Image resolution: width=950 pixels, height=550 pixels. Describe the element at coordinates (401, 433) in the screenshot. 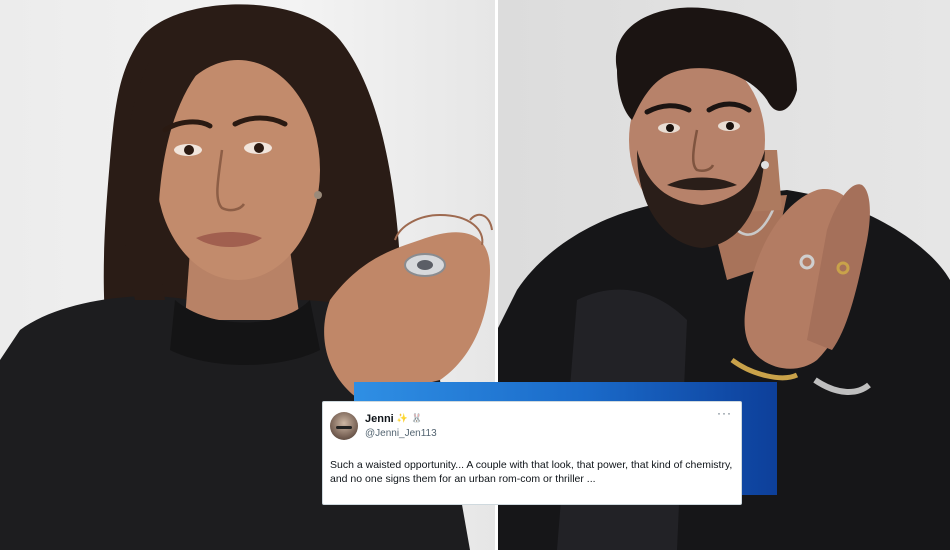

I see `tweet-handle: @Jenni_Jen113` at that location.